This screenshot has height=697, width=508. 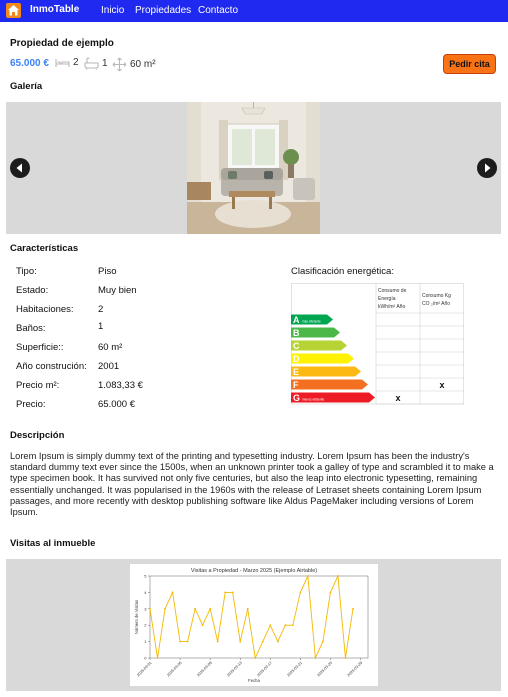 I want to click on nav-link-inicio: Inicio, so click(x=112, y=10).